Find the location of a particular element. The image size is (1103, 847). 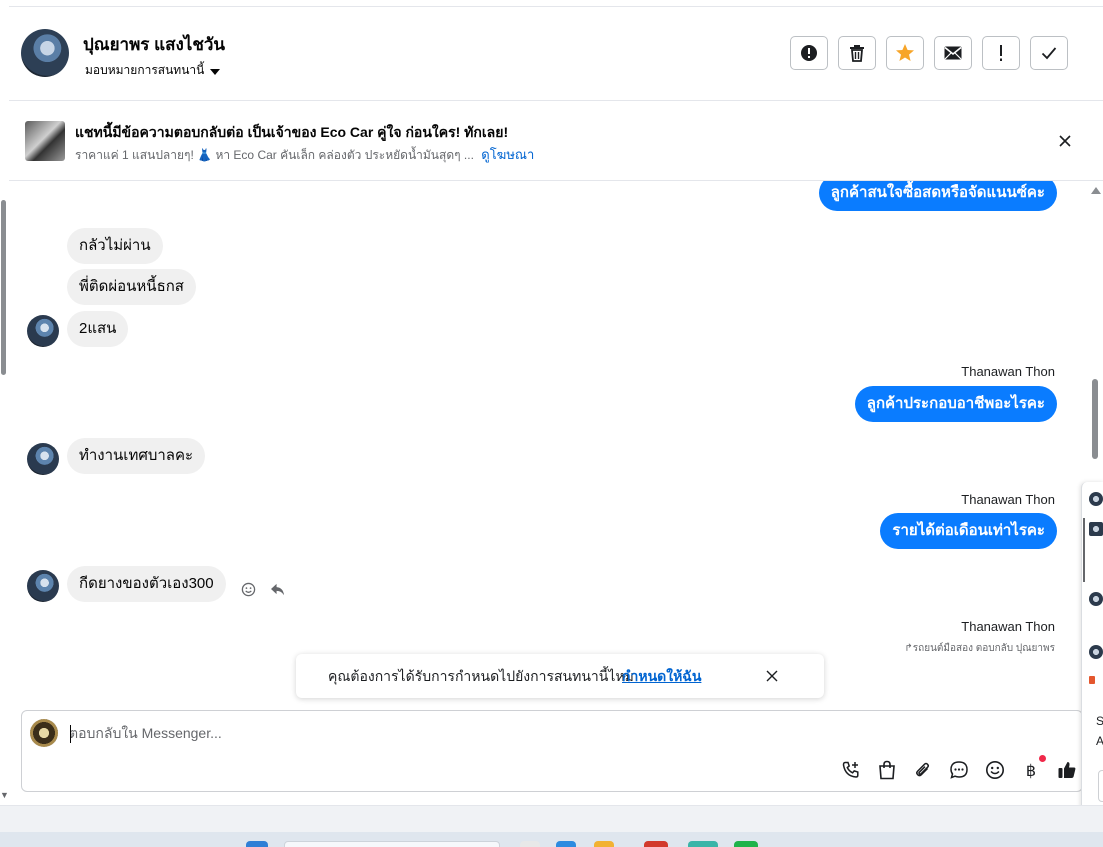

caret-down-icon is located at coordinates (215, 71).